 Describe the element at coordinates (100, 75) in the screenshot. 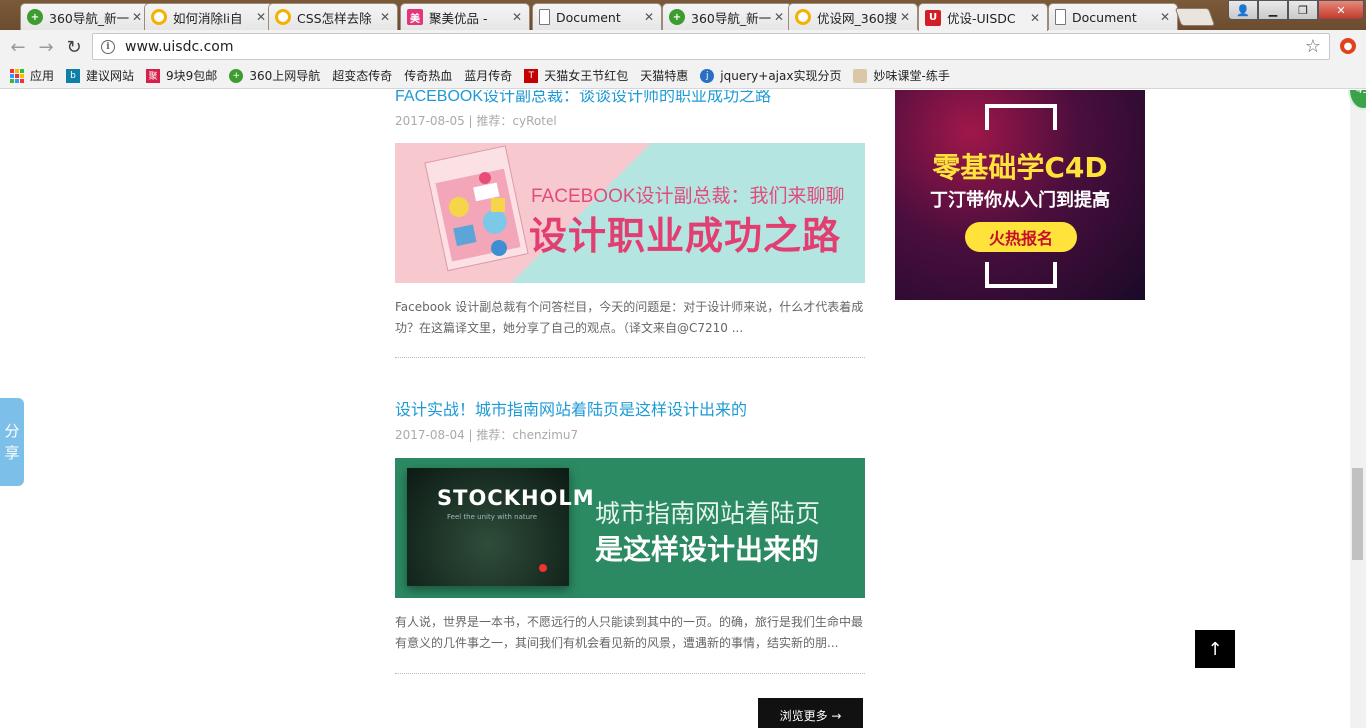

I see `bookmark-item: b 建议网站` at that location.